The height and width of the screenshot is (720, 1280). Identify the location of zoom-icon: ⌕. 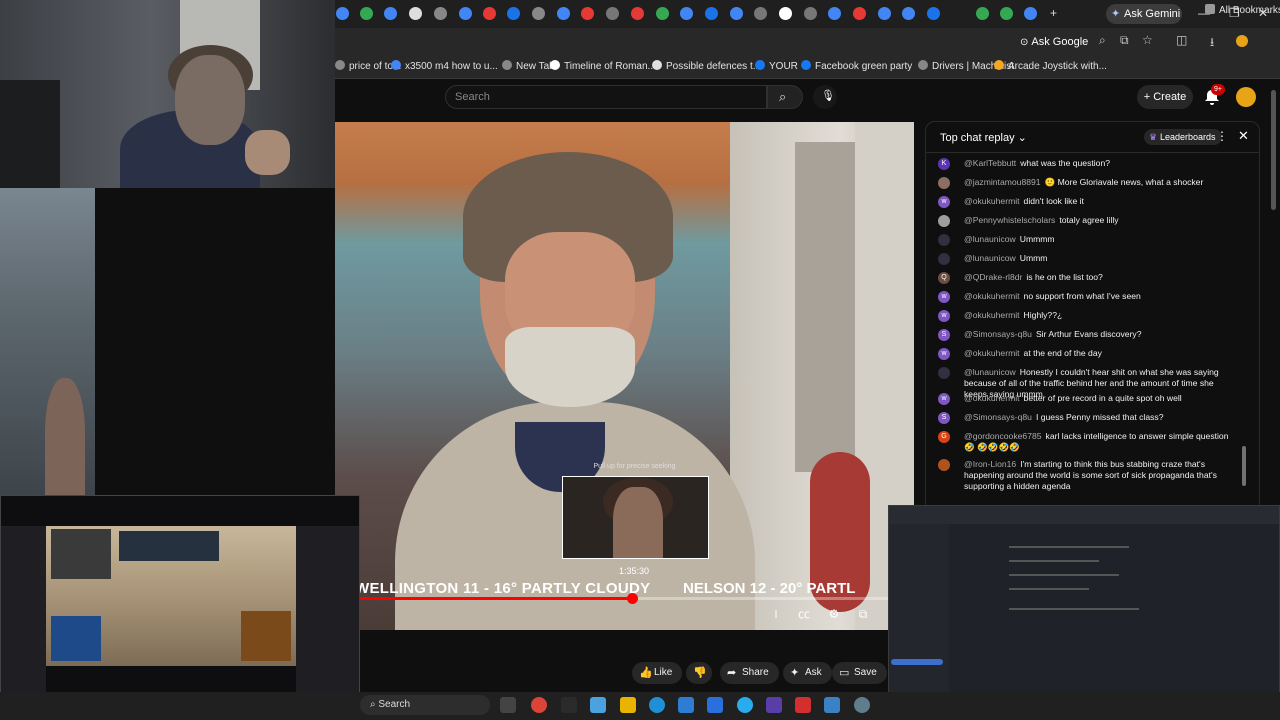
(1102, 40).